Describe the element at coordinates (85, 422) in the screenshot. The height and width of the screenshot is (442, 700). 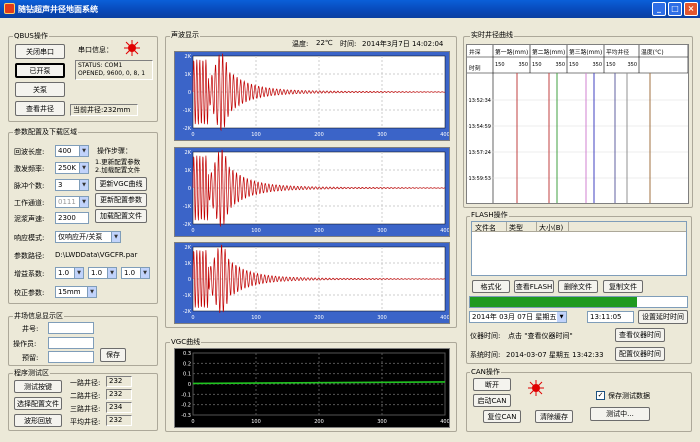
I see `test-row-4-label: 平均井径:` at that location.